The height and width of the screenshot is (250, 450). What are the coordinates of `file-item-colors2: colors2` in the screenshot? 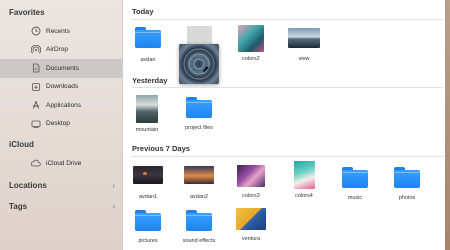 It's located at (251, 43).